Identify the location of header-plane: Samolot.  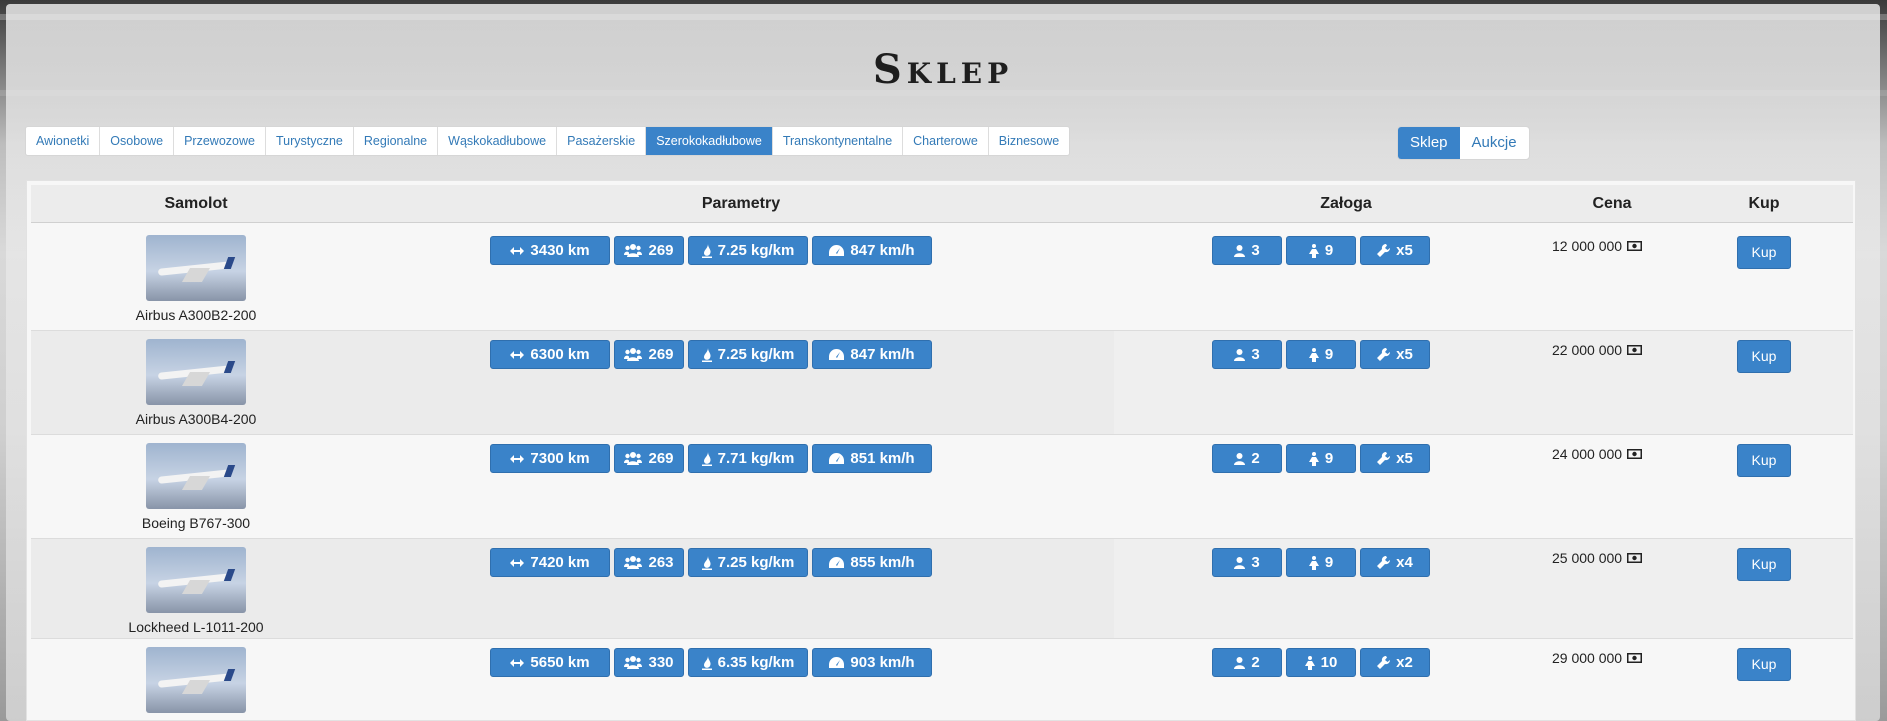
(196, 203).